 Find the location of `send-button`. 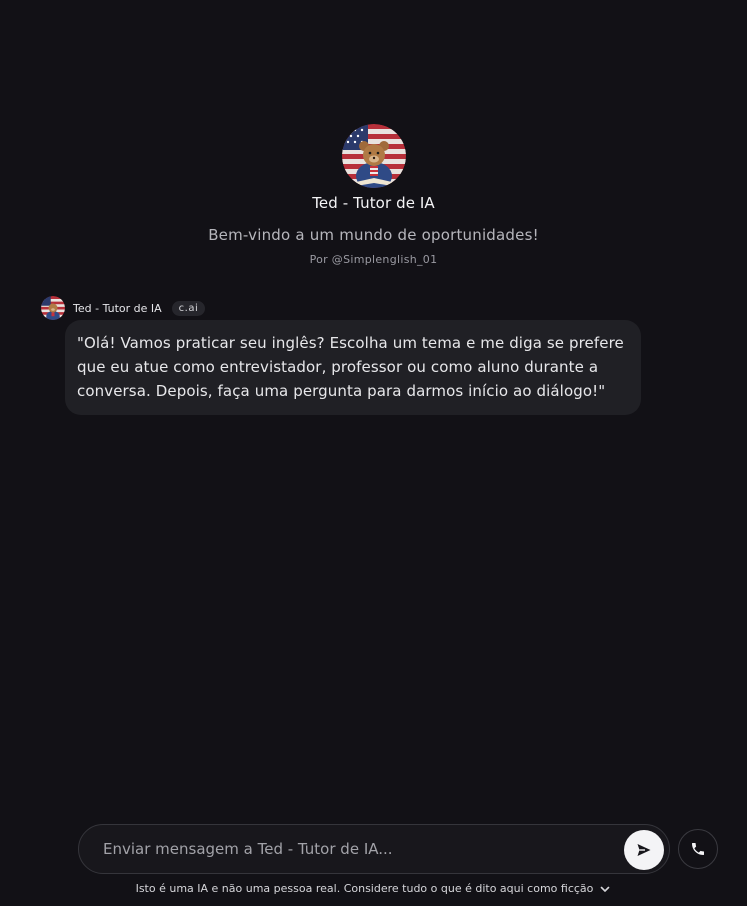

send-button is located at coordinates (644, 850).